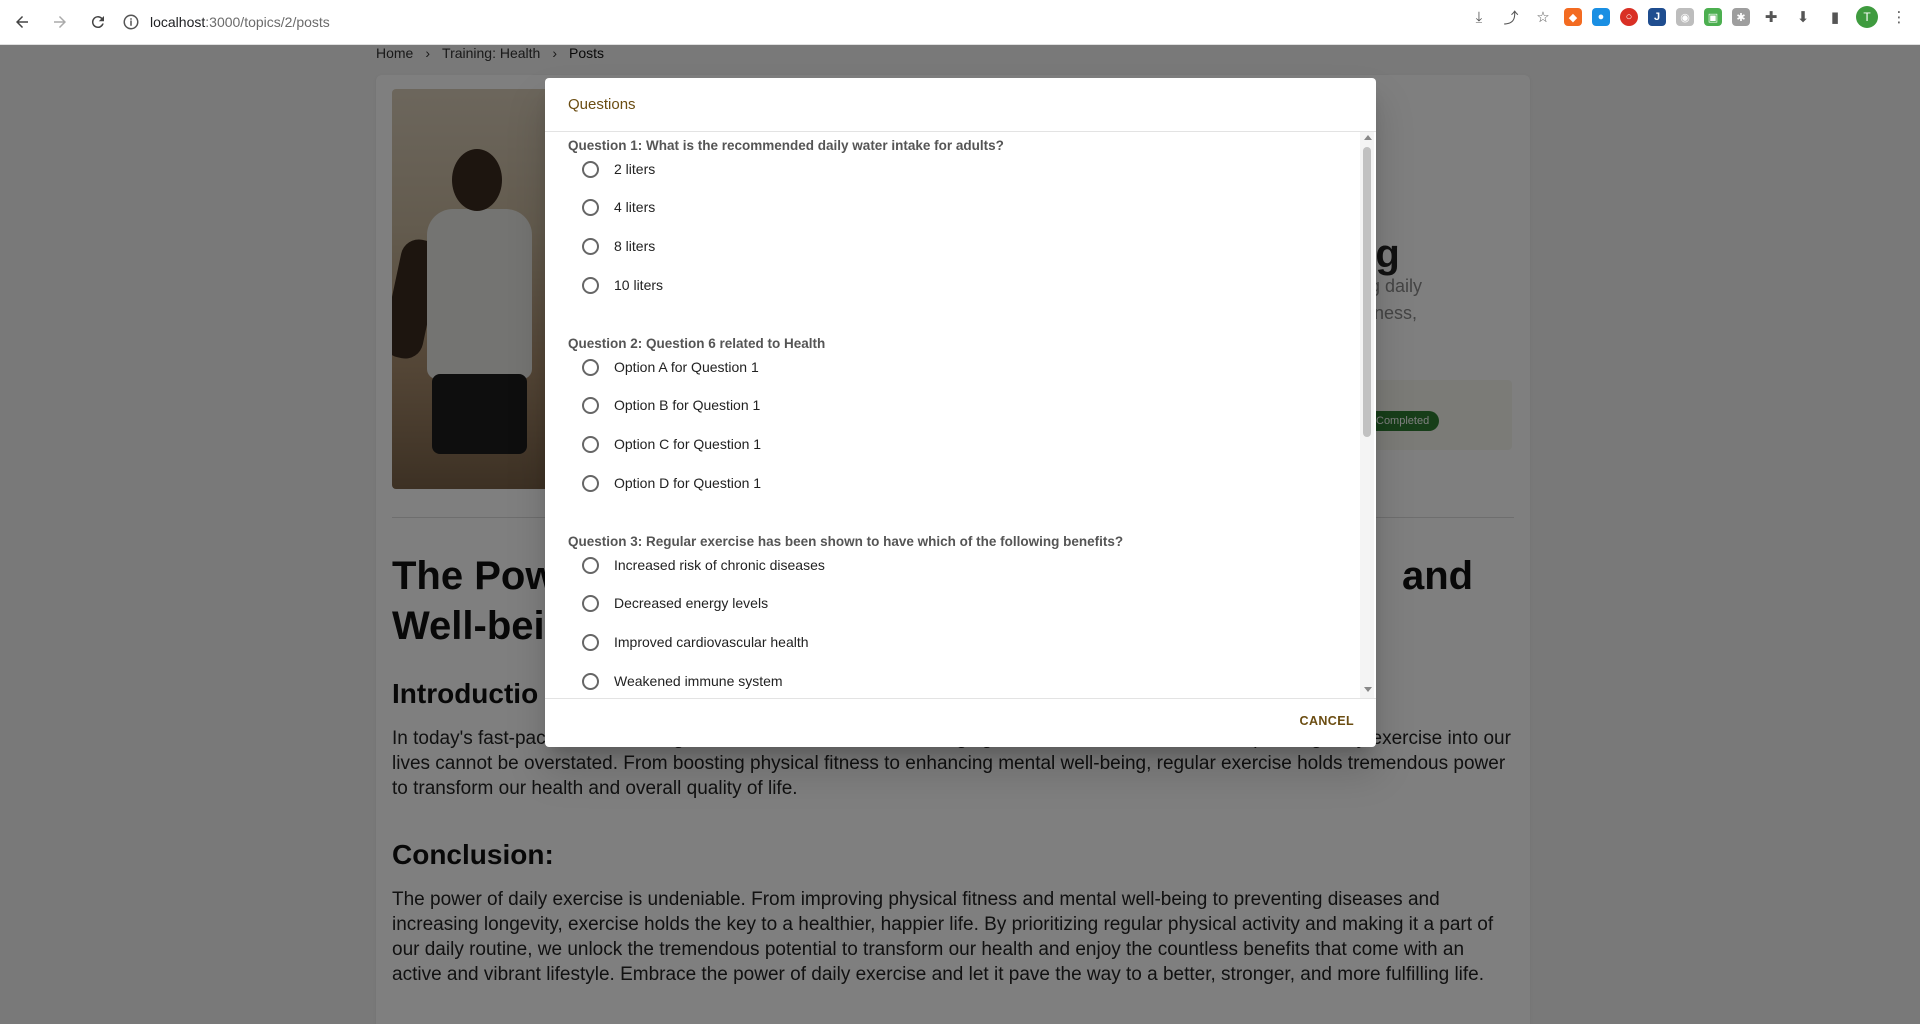 The image size is (1920, 1024). What do you see at coordinates (602, 104) in the screenshot?
I see `dialog-title: Questions` at bounding box center [602, 104].